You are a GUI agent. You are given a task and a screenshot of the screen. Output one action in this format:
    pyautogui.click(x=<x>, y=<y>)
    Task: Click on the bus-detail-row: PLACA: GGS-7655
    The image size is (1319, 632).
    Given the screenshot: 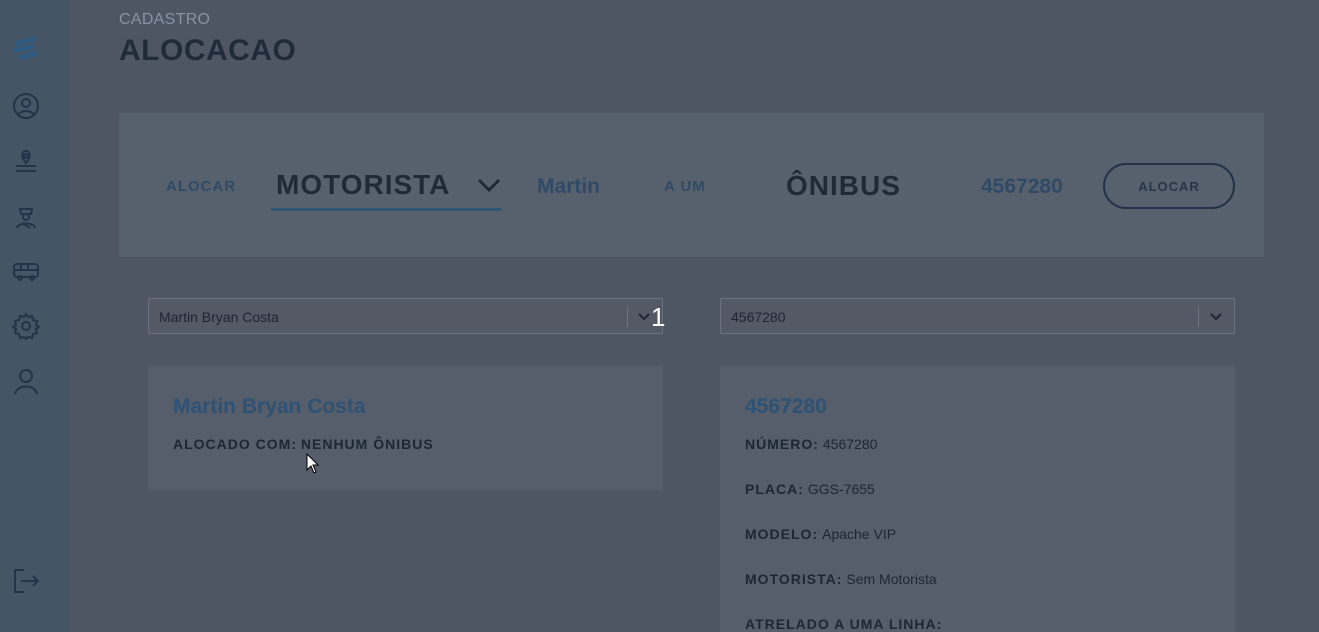 What is the action you would take?
    pyautogui.click(x=810, y=489)
    